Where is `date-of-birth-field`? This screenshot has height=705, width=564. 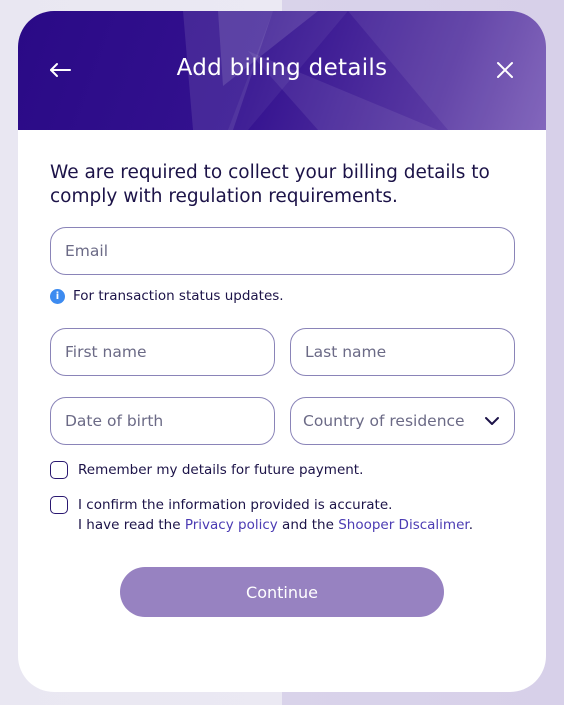
date-of-birth-field is located at coordinates (162, 421).